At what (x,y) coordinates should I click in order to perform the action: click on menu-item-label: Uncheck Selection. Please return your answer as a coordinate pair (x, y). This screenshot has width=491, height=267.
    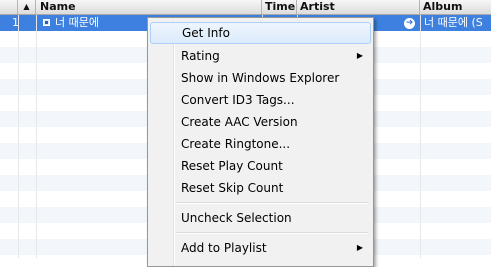
    Looking at the image, I should click on (236, 218).